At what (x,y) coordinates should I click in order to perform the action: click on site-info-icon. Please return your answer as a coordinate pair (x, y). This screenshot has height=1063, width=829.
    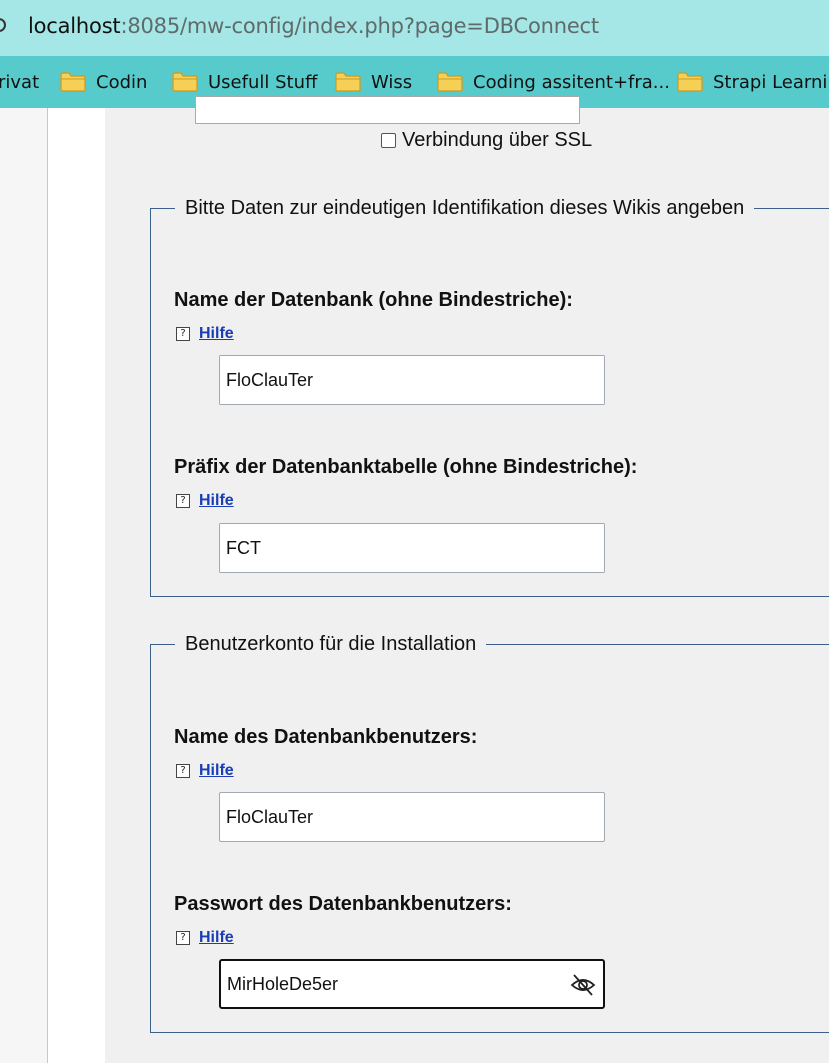
    Looking at the image, I should click on (3, 25).